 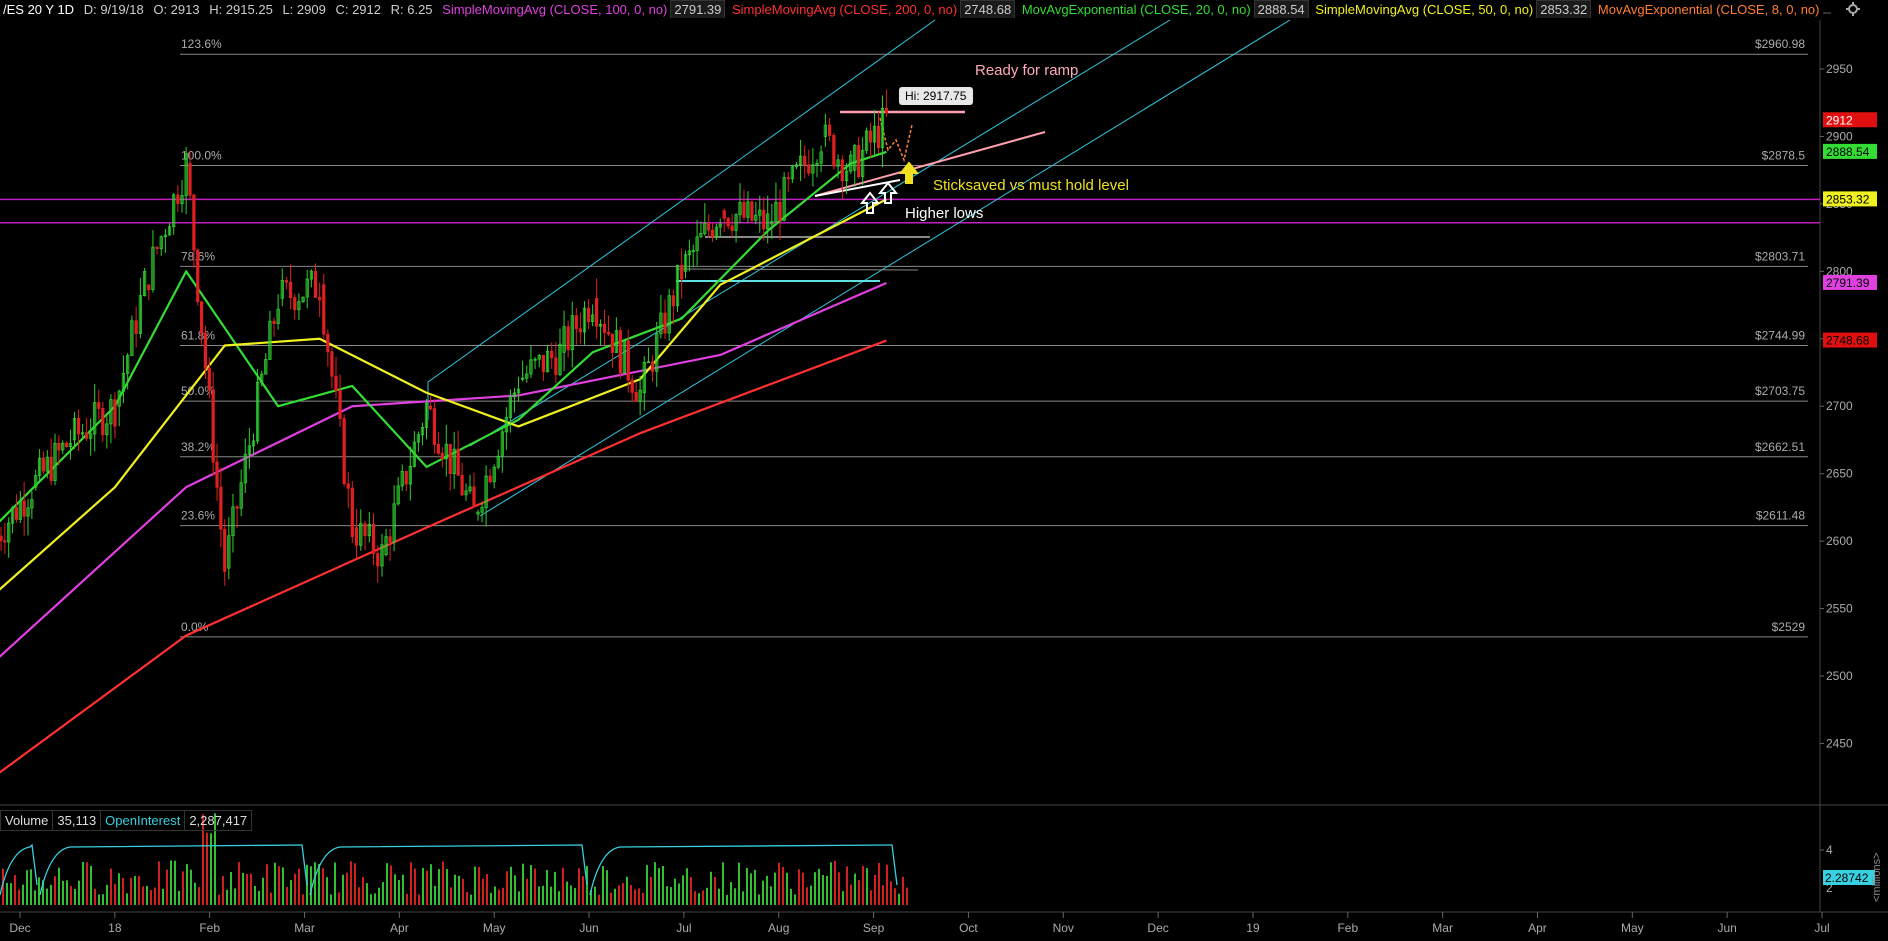 I want to click on volume-label: Volume, so click(x=26, y=820).